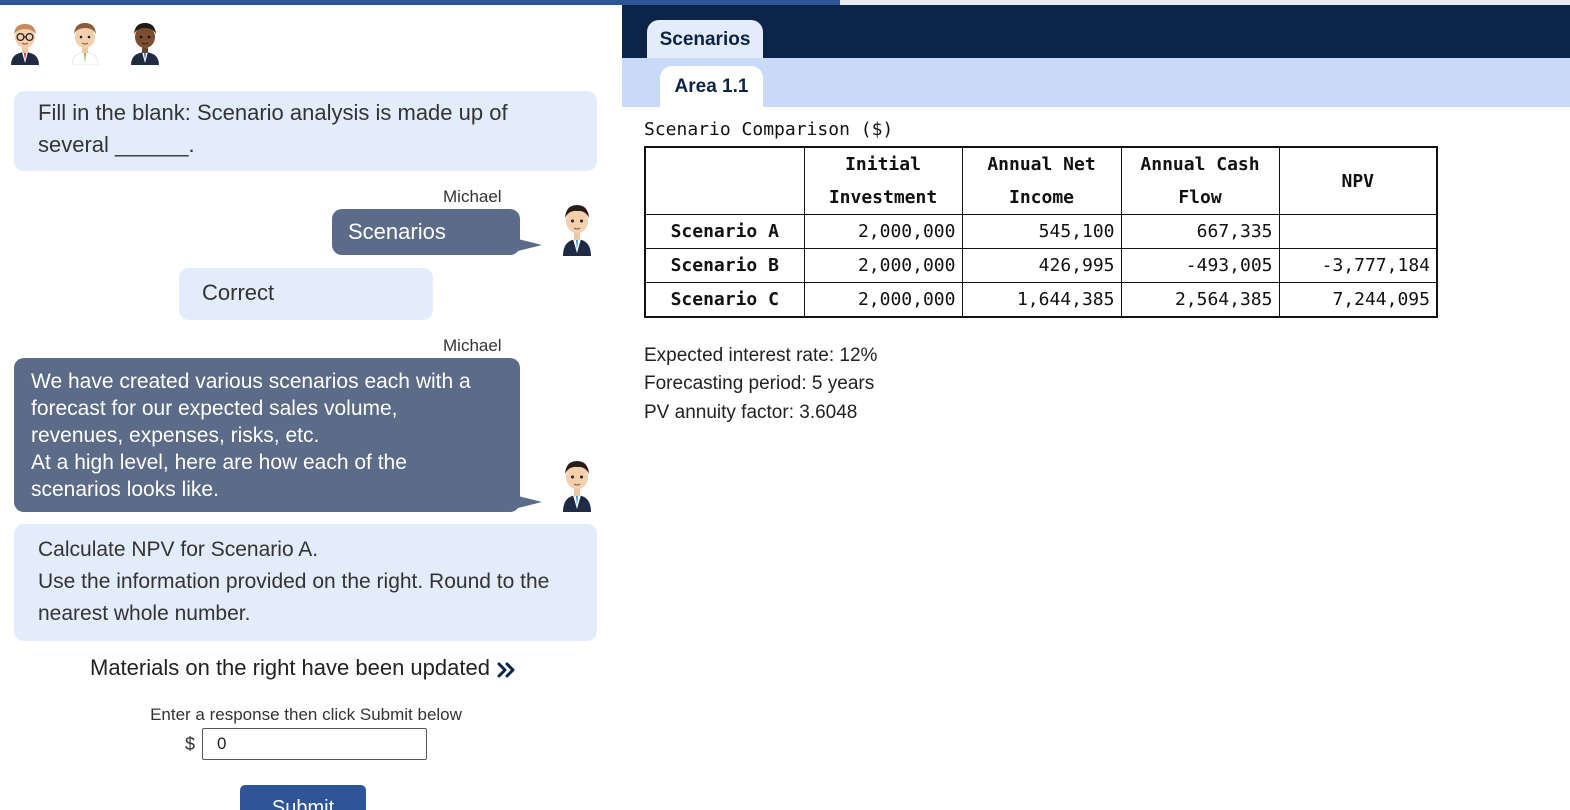  Describe the element at coordinates (1358, 231) in the screenshot. I see `table-cell` at that location.